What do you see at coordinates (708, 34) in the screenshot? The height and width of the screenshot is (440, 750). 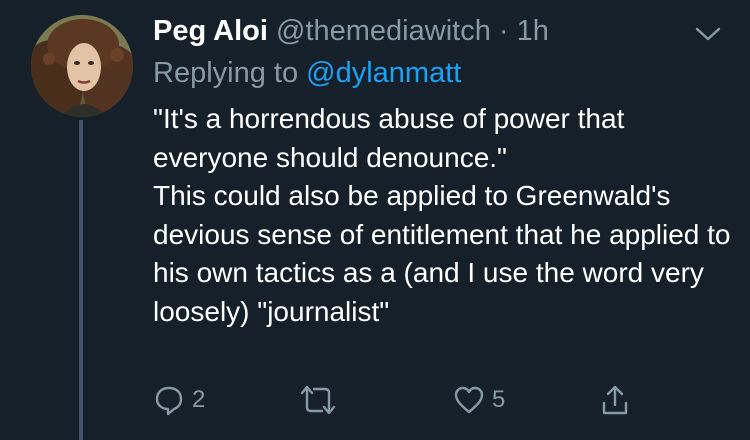 I see `chevron-down-icon` at bounding box center [708, 34].